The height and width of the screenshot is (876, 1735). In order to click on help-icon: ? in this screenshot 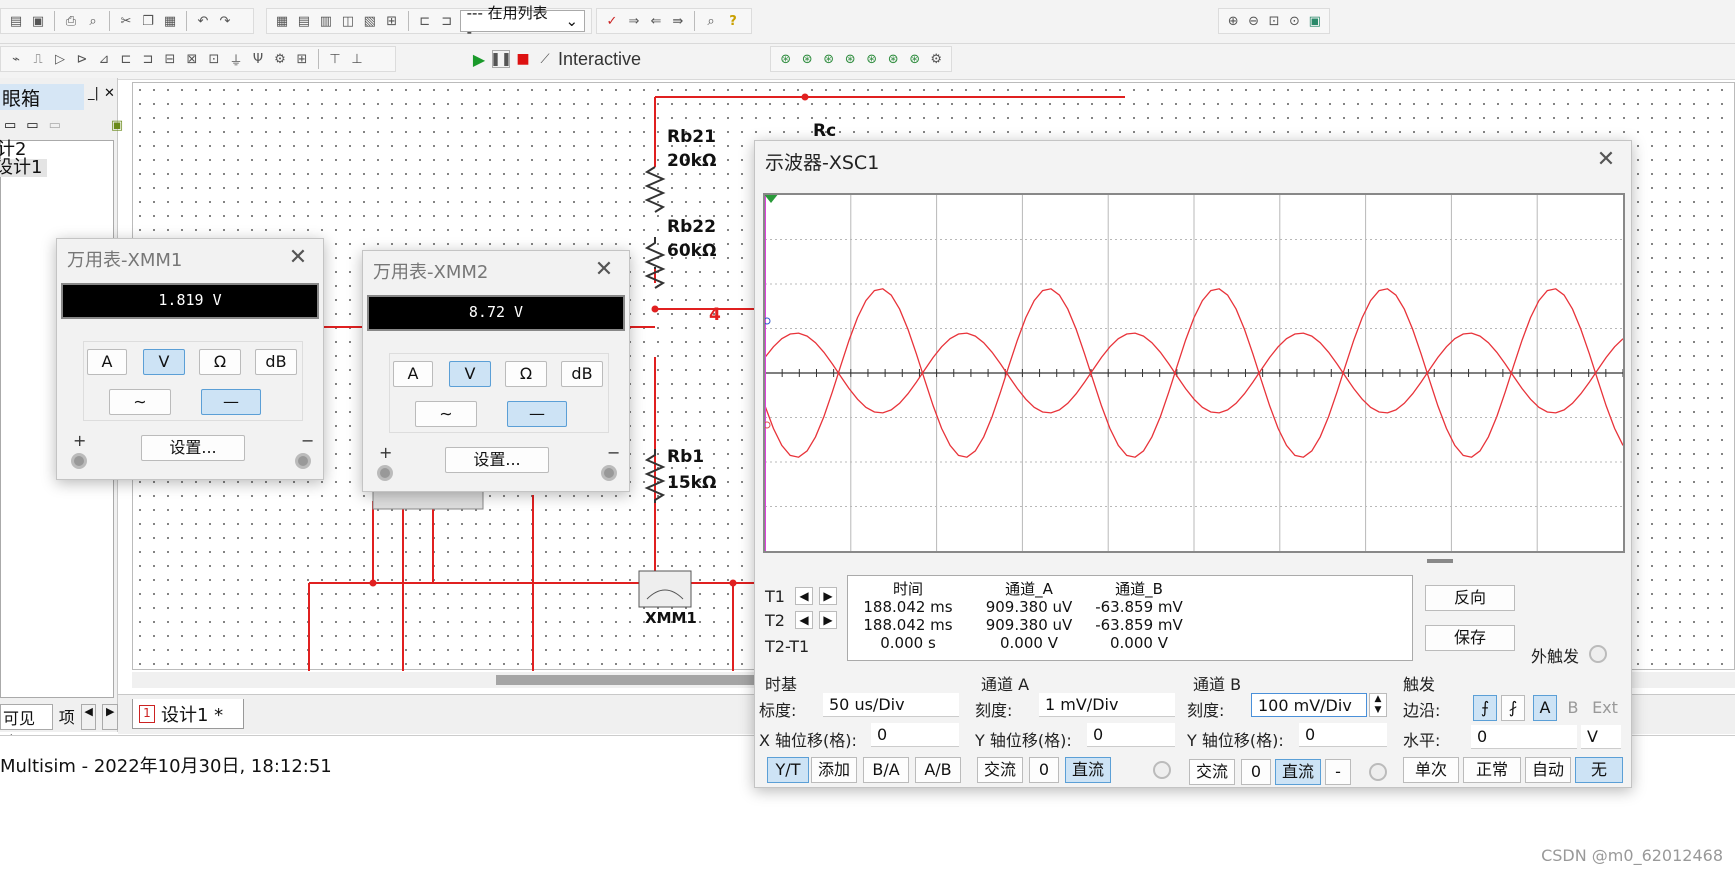, I will do `click(733, 21)`.